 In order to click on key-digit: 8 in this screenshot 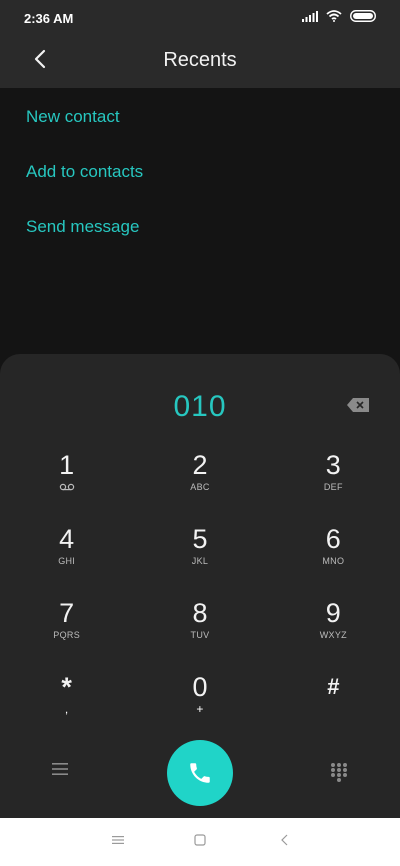, I will do `click(200, 613)`.